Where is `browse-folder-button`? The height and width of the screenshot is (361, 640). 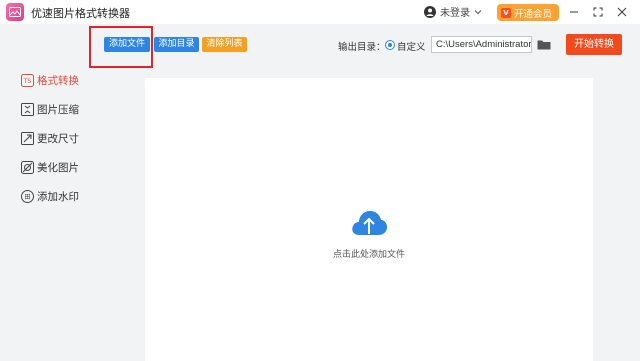 browse-folder-button is located at coordinates (543, 44).